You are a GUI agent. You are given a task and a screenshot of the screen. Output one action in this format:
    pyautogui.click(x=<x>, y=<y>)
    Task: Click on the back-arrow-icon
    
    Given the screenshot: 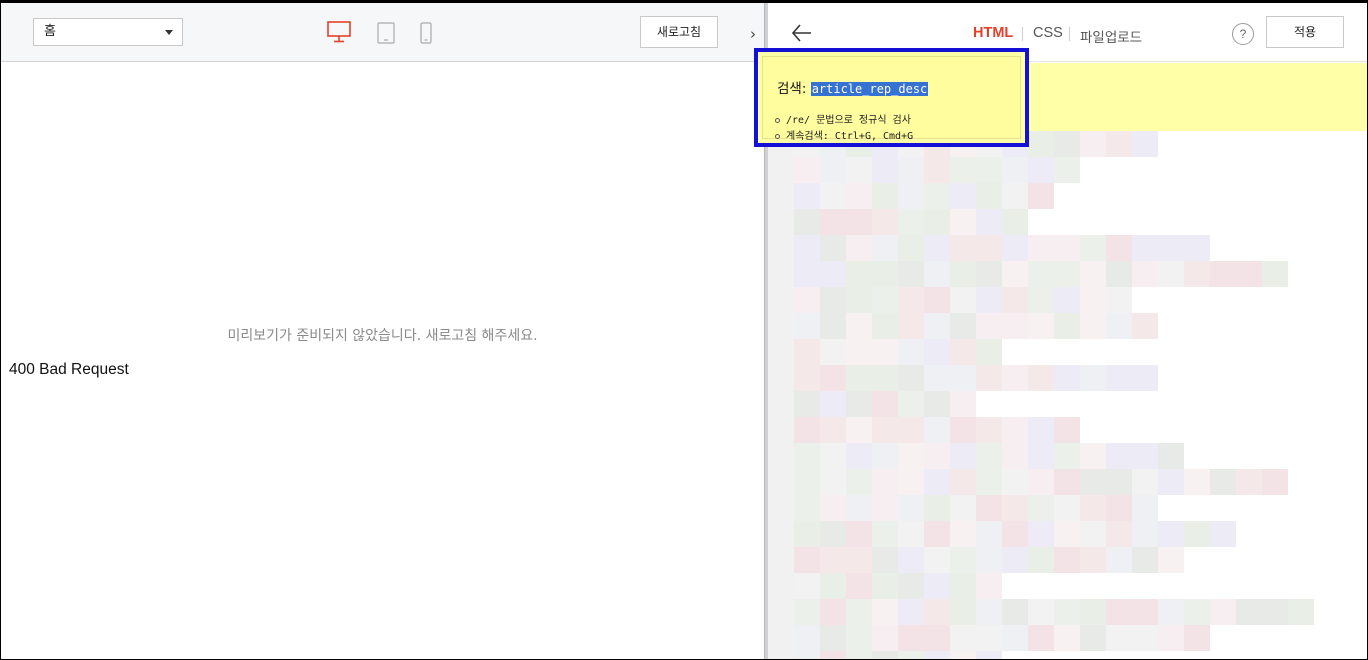 What is the action you would take?
    pyautogui.click(x=802, y=33)
    